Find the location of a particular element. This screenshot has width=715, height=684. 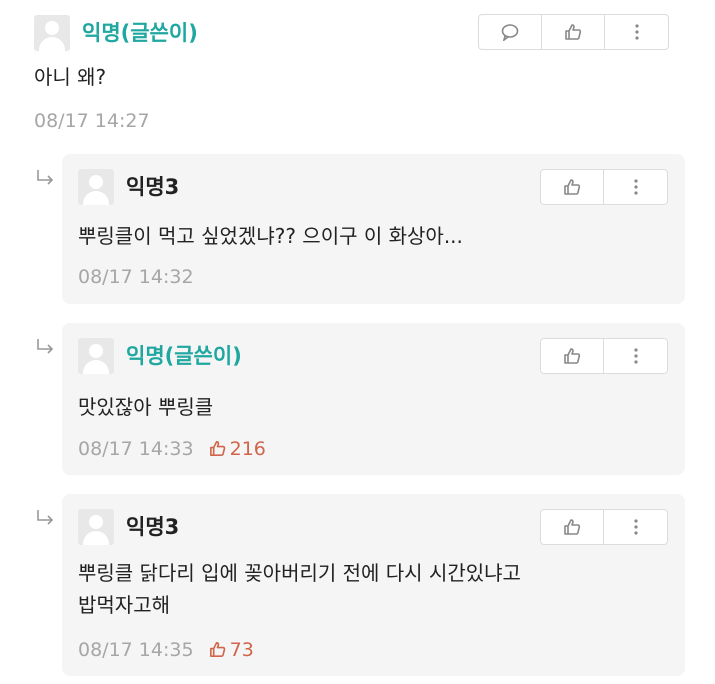

timestamp: 08/17 14:27 is located at coordinates (92, 121).